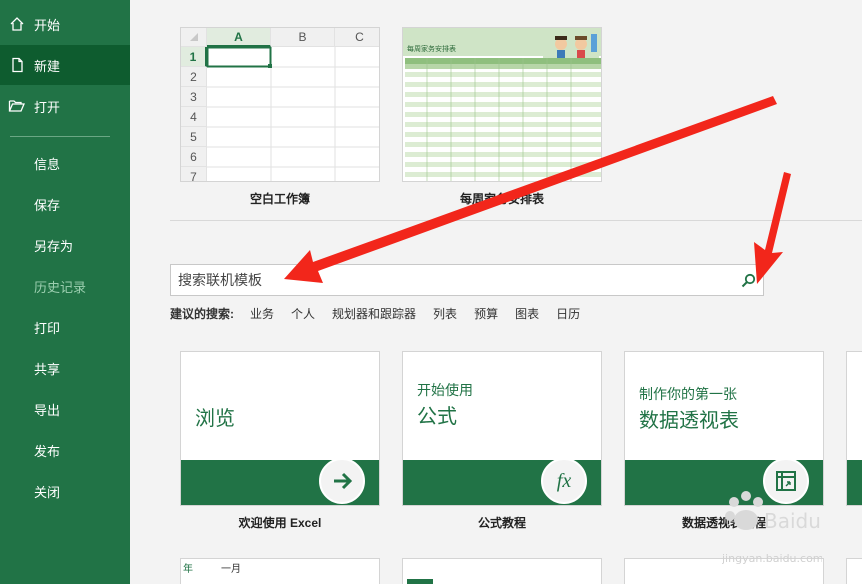 This screenshot has height=584, width=862. What do you see at coordinates (303, 313) in the screenshot?
I see `suggestion-personal: 个人` at bounding box center [303, 313].